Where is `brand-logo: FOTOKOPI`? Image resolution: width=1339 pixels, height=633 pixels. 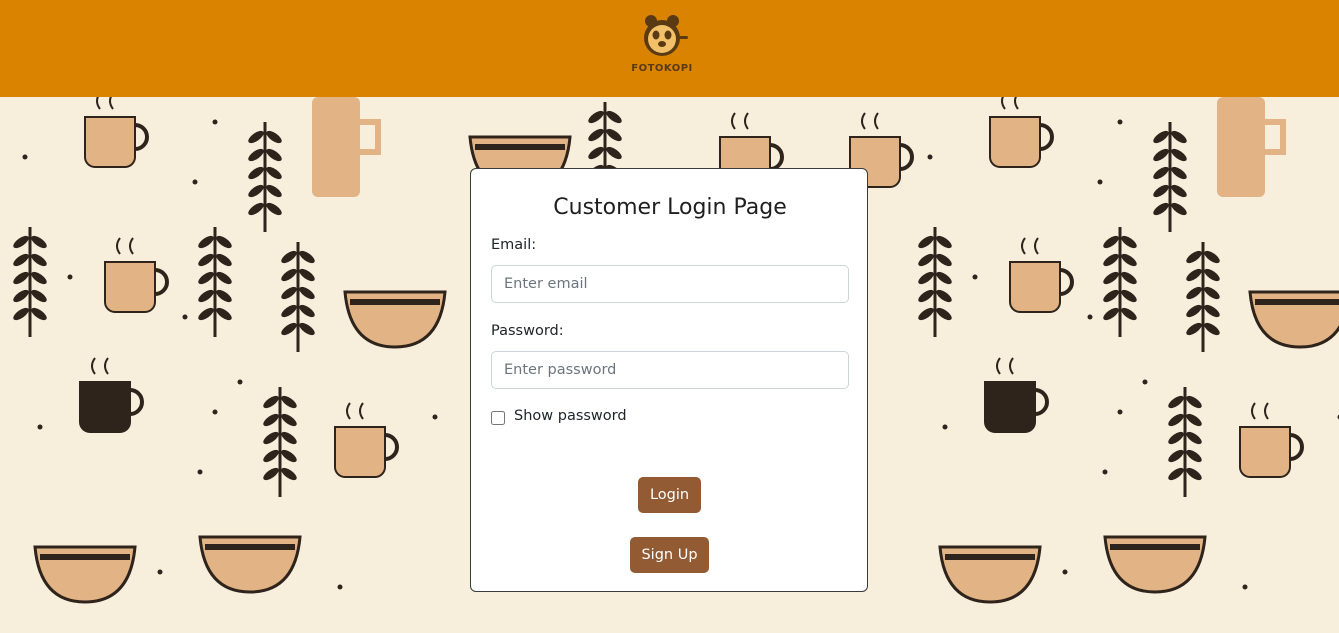
brand-logo: FOTOKOPI is located at coordinates (662, 46).